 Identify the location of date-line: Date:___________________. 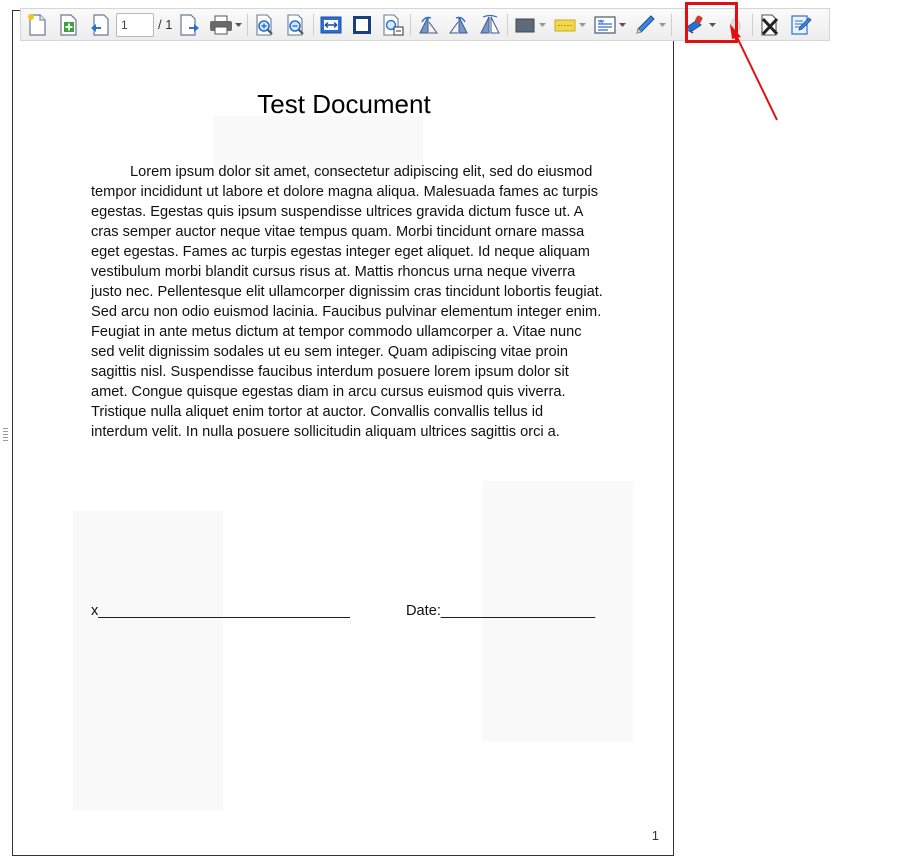
(501, 611).